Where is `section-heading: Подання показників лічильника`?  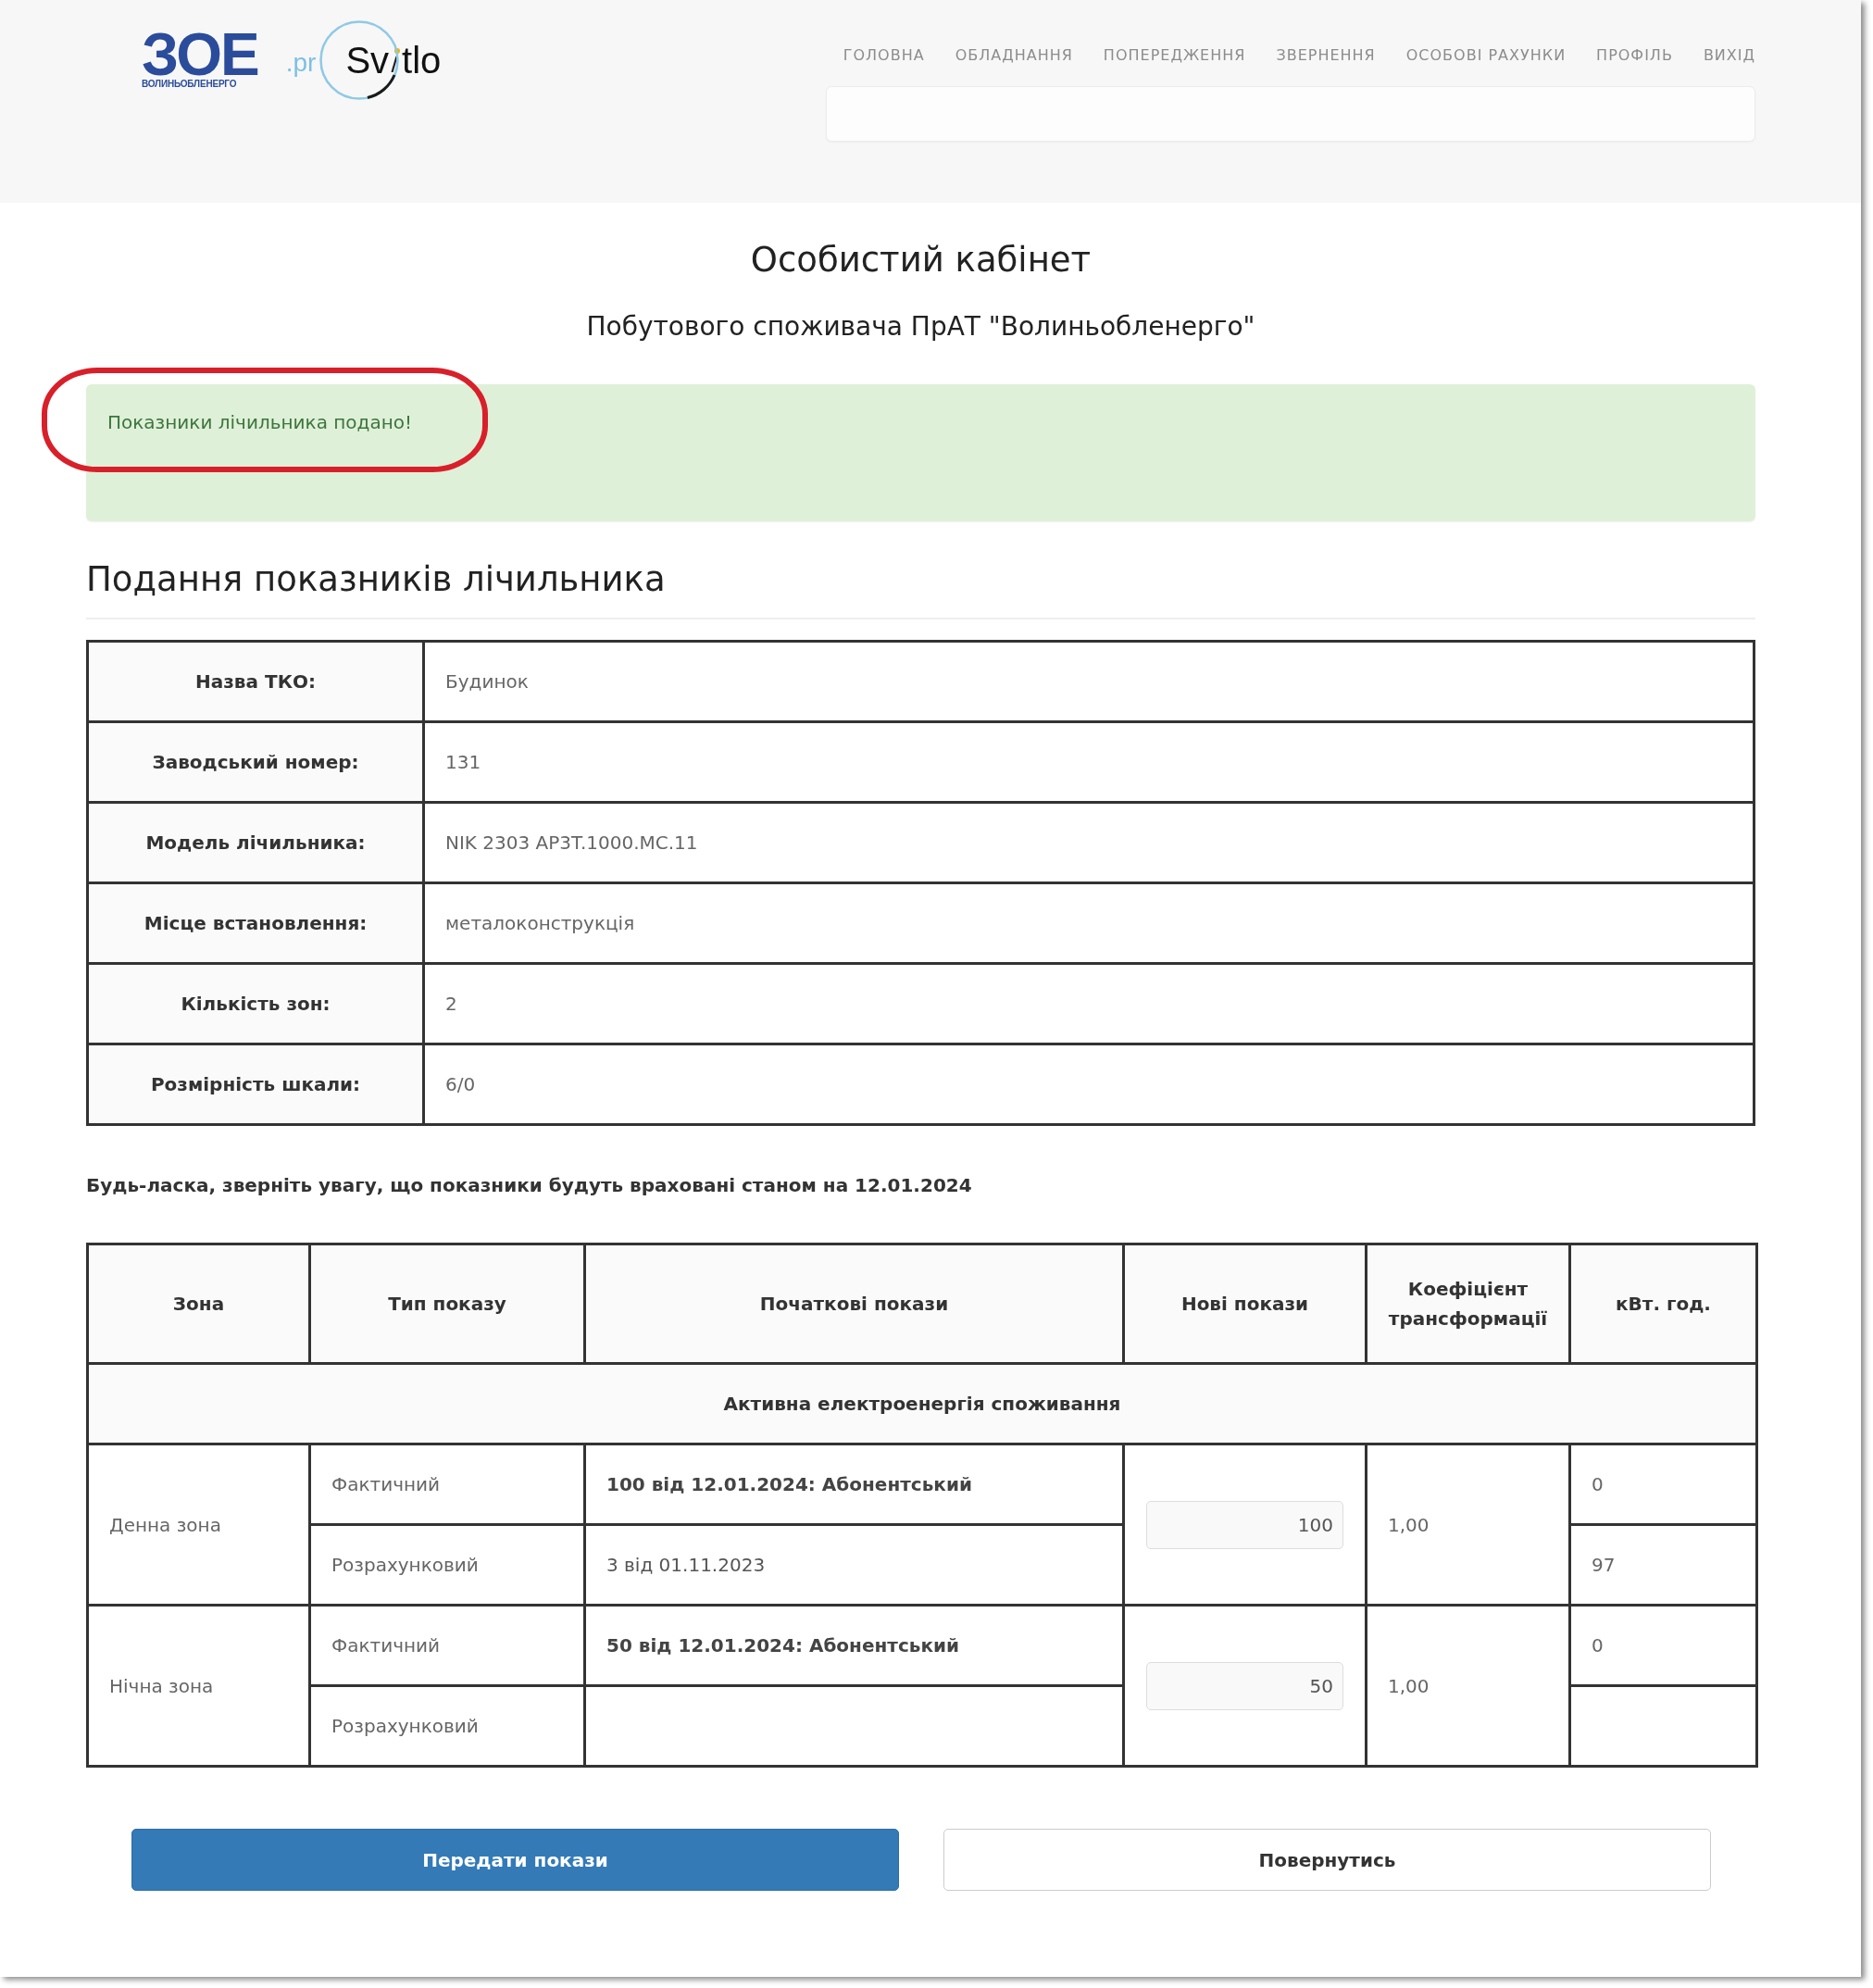 section-heading: Подання показників лічильника is located at coordinates (376, 579).